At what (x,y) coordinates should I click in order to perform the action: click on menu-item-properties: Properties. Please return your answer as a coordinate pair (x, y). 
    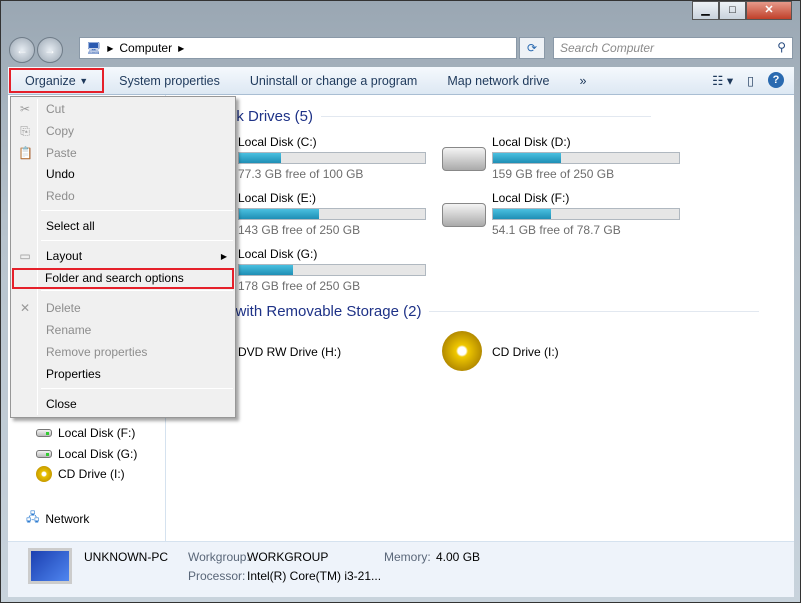
    Looking at the image, I should click on (123, 374).